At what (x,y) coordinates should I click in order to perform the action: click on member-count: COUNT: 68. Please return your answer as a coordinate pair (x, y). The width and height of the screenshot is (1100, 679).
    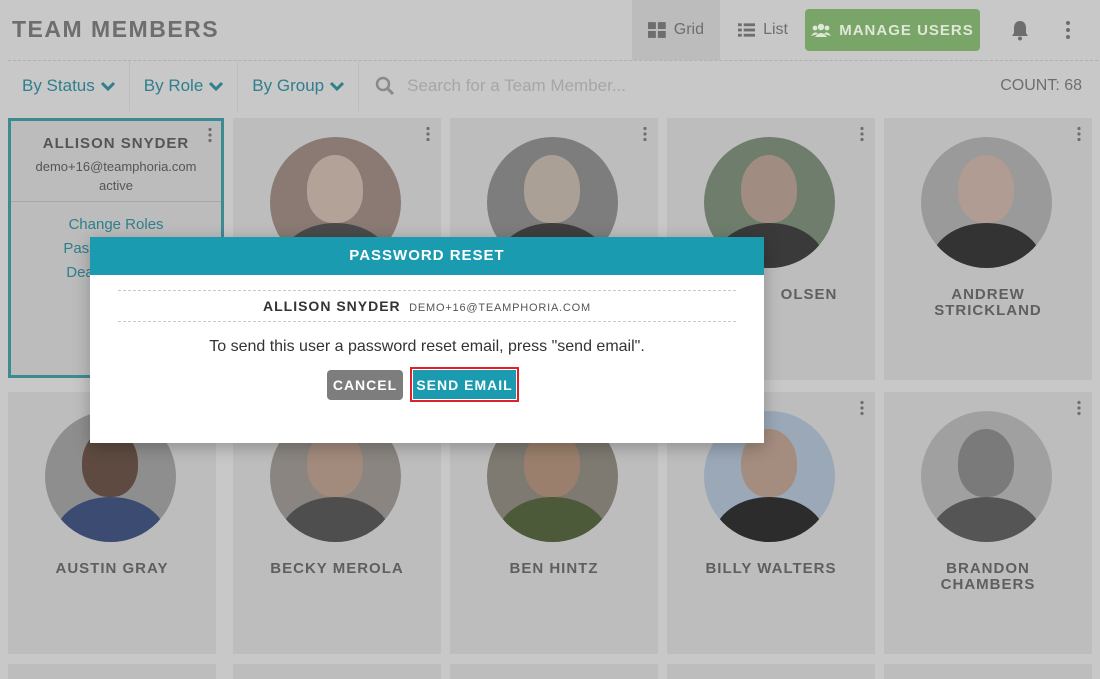
    Looking at the image, I should click on (1041, 85).